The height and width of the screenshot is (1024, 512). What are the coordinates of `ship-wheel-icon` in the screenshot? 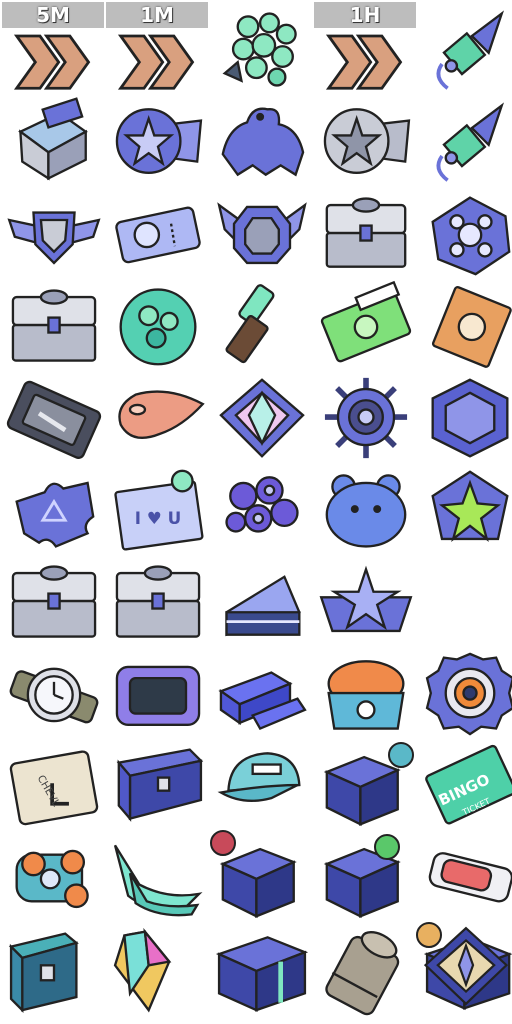 It's located at (366, 418).